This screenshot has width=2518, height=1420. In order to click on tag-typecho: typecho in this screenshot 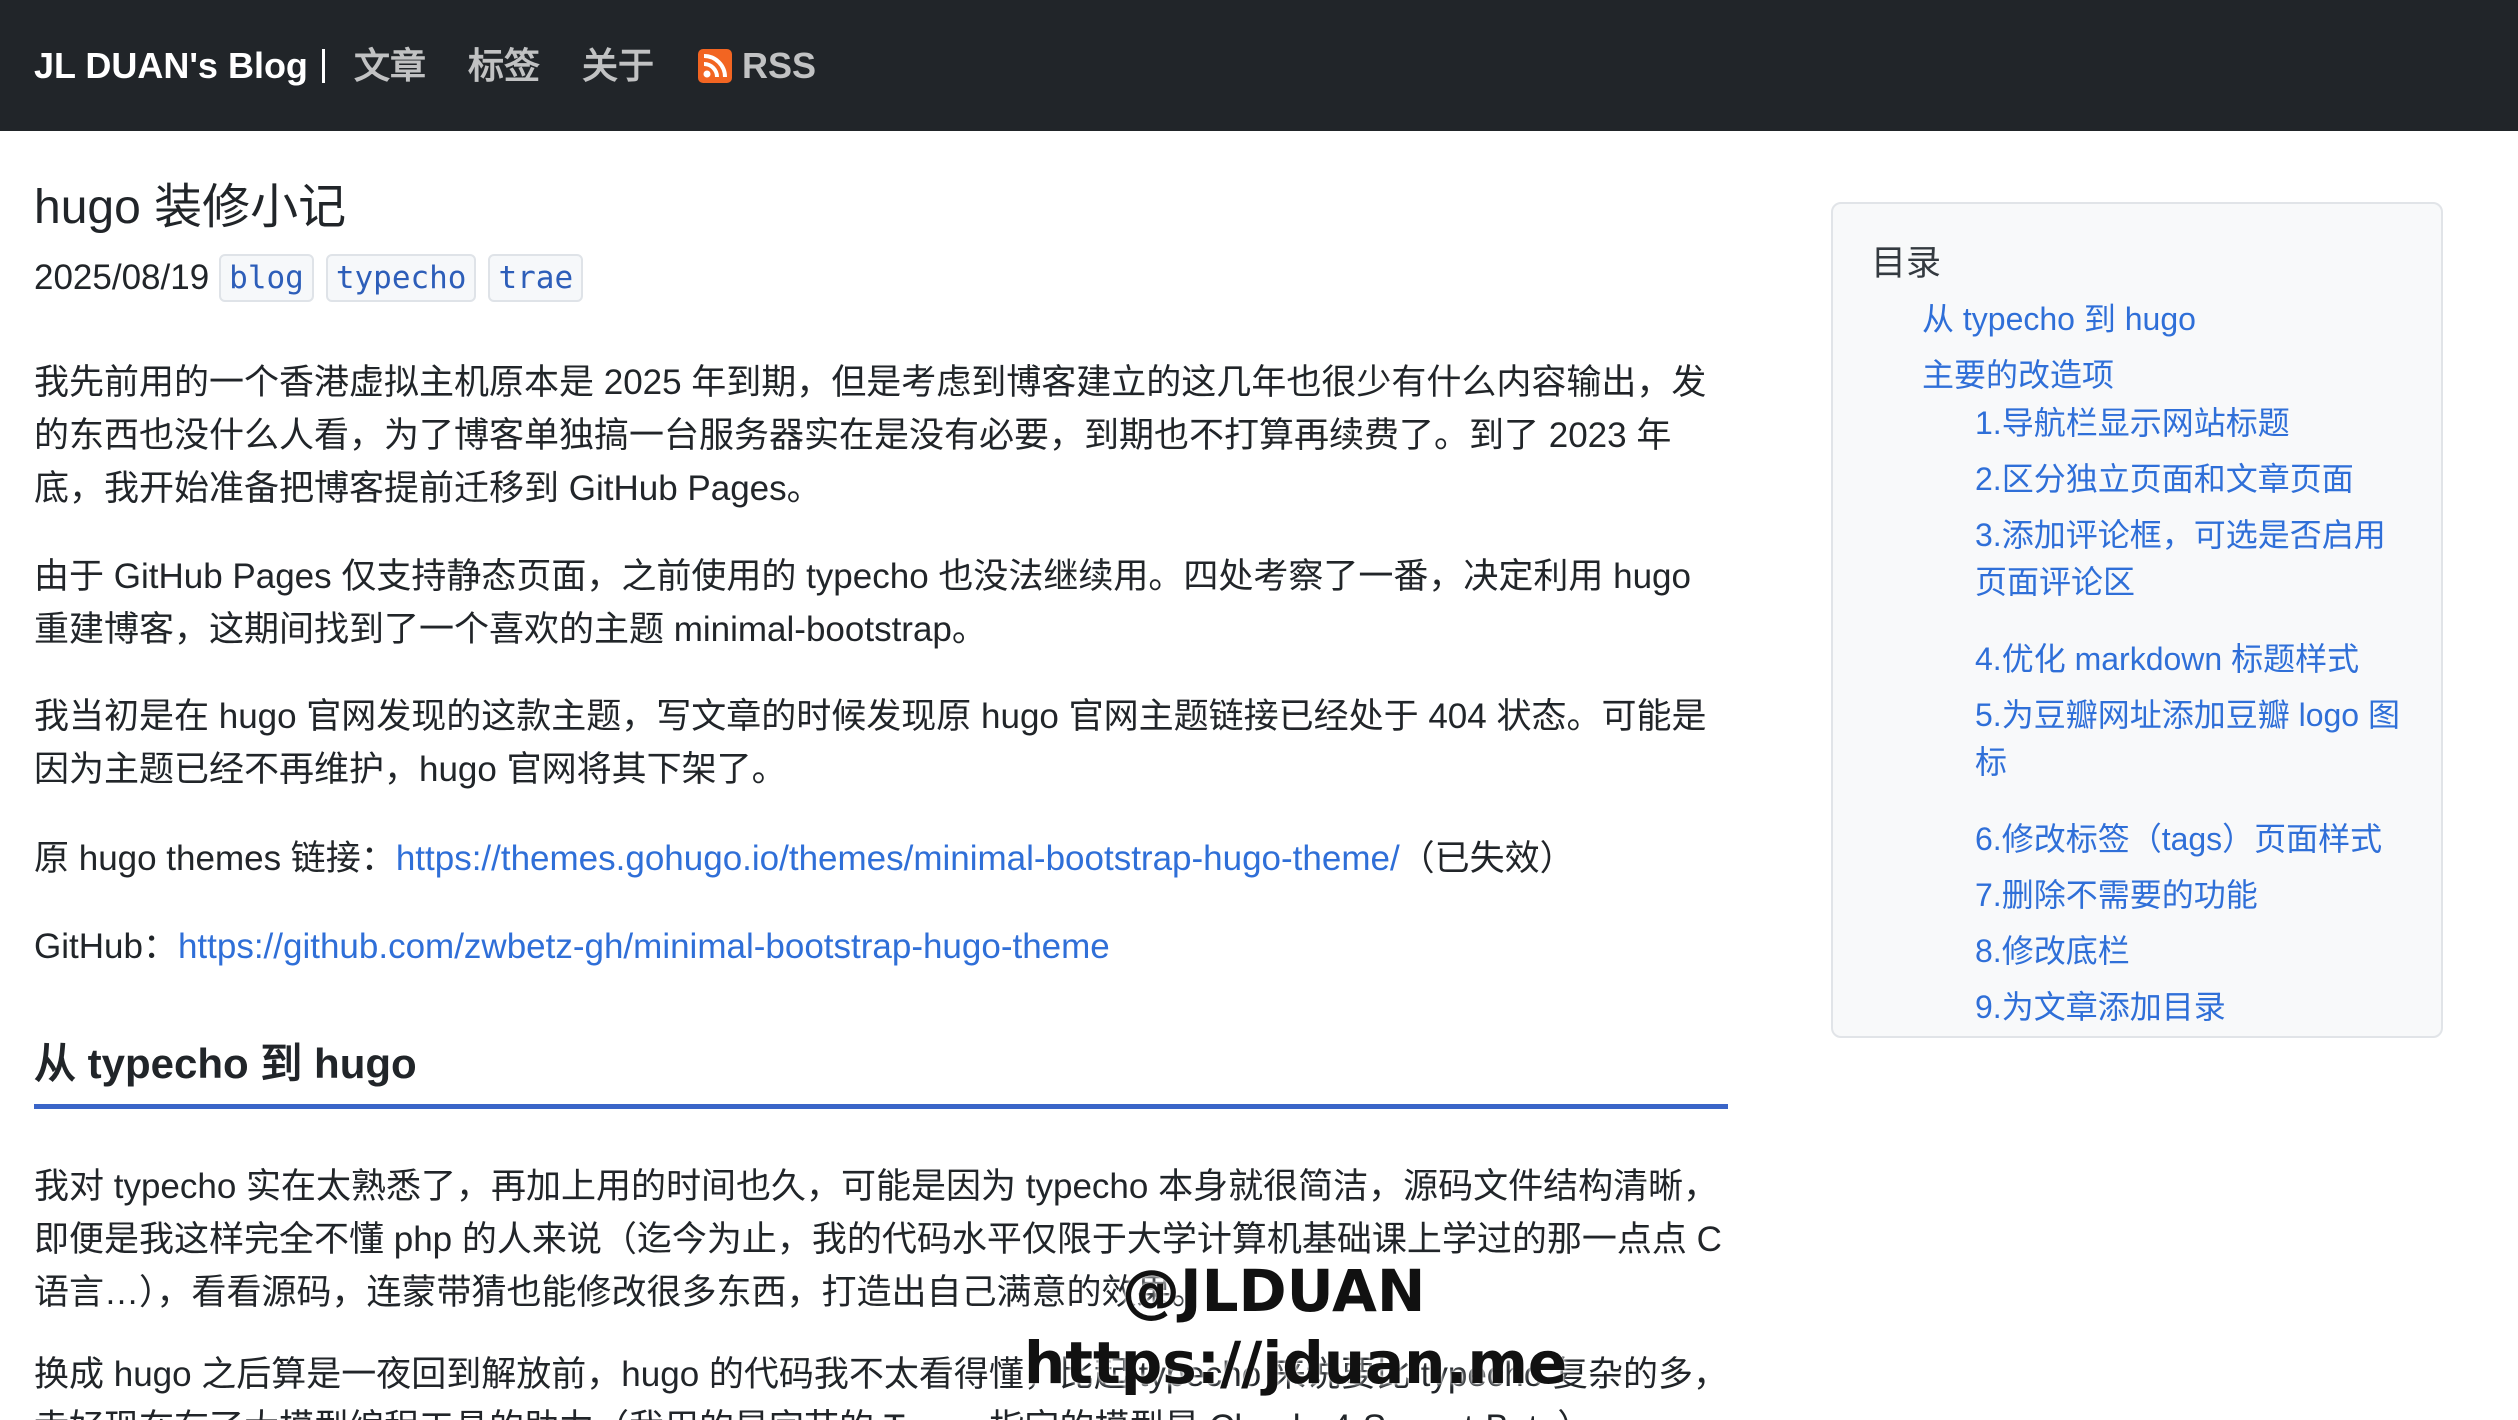, I will do `click(401, 278)`.